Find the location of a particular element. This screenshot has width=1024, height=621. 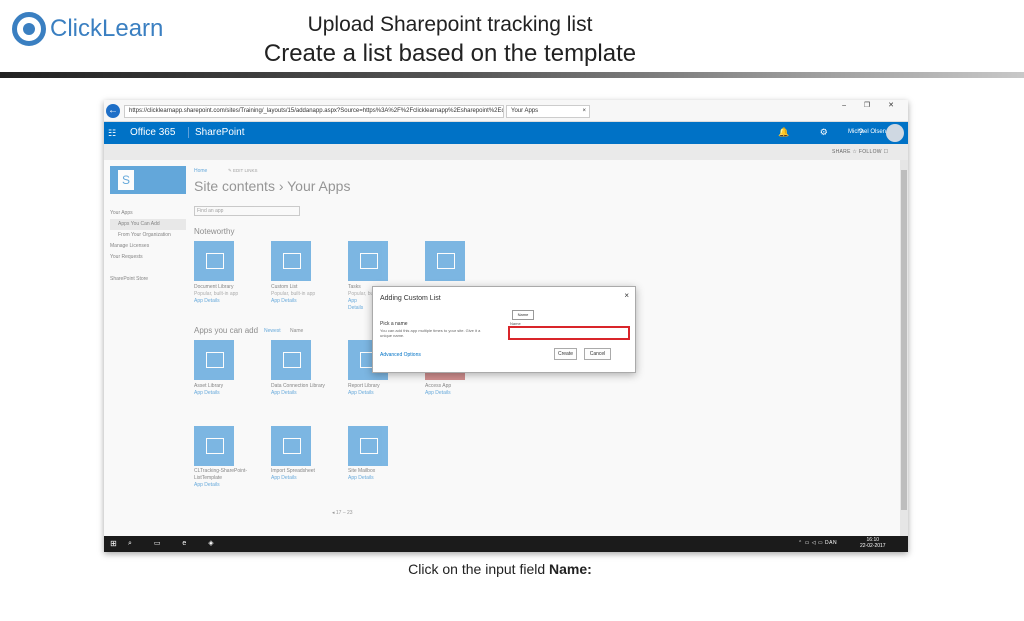

nav-item-your-apps: Your Apps is located at coordinates (148, 213).